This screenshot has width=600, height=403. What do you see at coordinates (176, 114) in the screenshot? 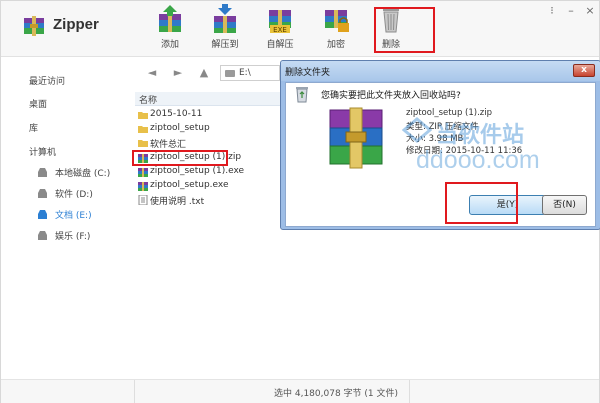
I see `file-name: 2015-10-11` at bounding box center [176, 114].